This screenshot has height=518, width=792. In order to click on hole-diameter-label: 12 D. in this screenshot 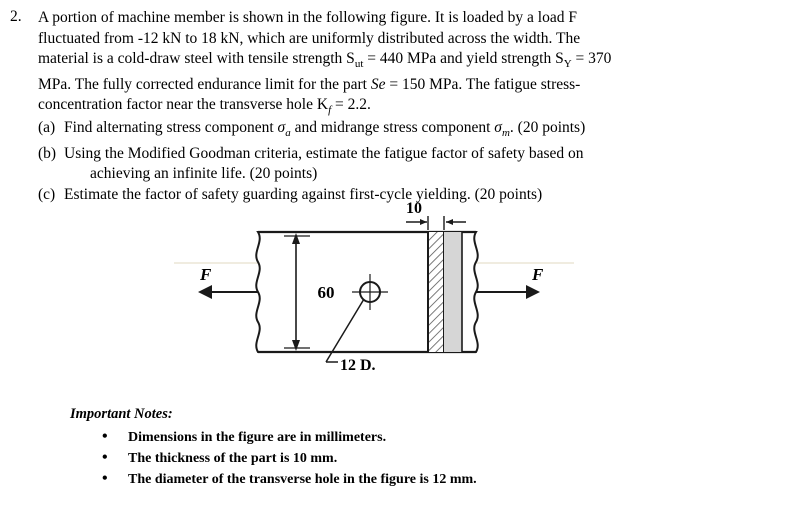, I will do `click(358, 365)`.